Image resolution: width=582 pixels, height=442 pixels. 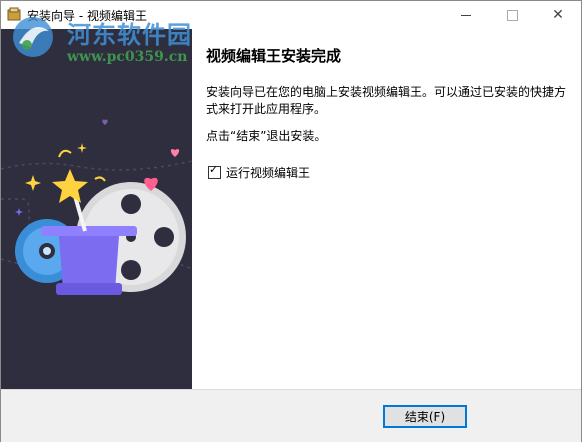 I want to click on footer-bar: 结束(F), so click(x=291, y=415).